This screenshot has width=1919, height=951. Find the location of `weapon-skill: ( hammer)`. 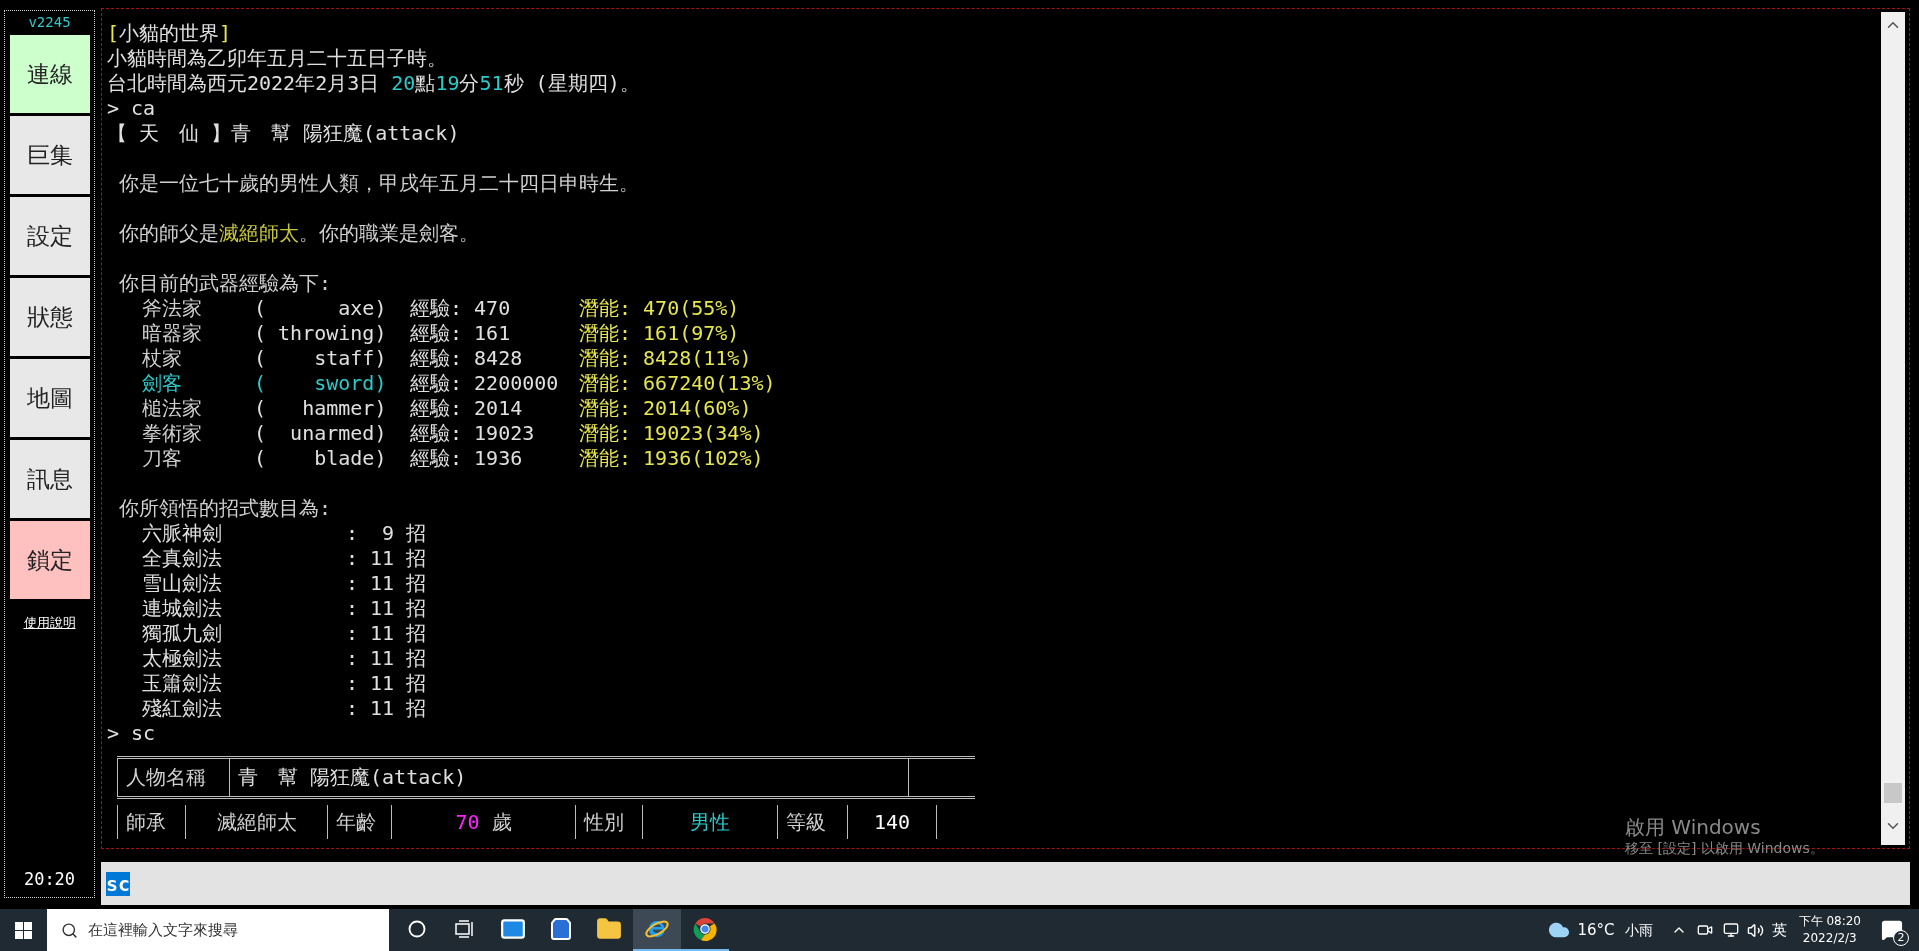

weapon-skill: ( hammer) is located at coordinates (321, 408).